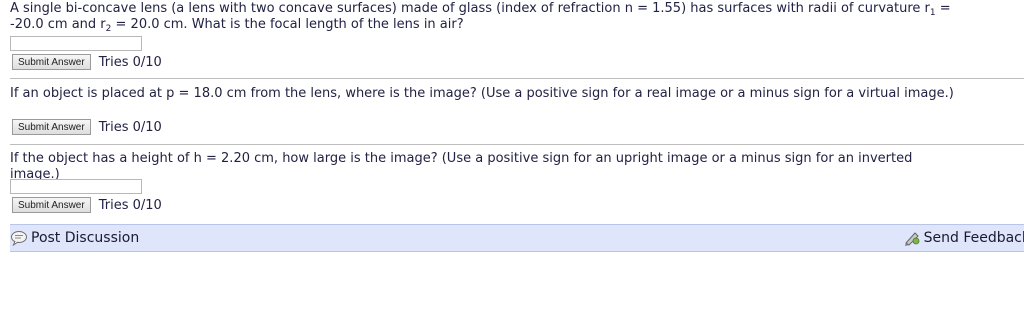  What do you see at coordinates (19, 238) in the screenshot?
I see `speech-bubble-icon` at bounding box center [19, 238].